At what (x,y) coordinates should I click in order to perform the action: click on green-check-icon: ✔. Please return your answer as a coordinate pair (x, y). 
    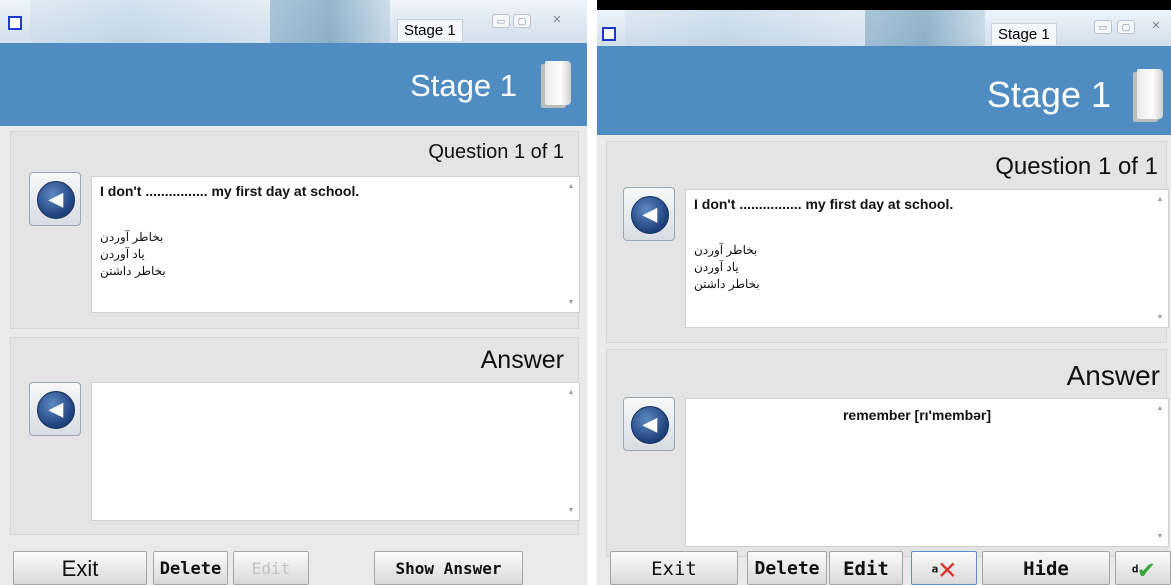
    Looking at the image, I should click on (1146, 569).